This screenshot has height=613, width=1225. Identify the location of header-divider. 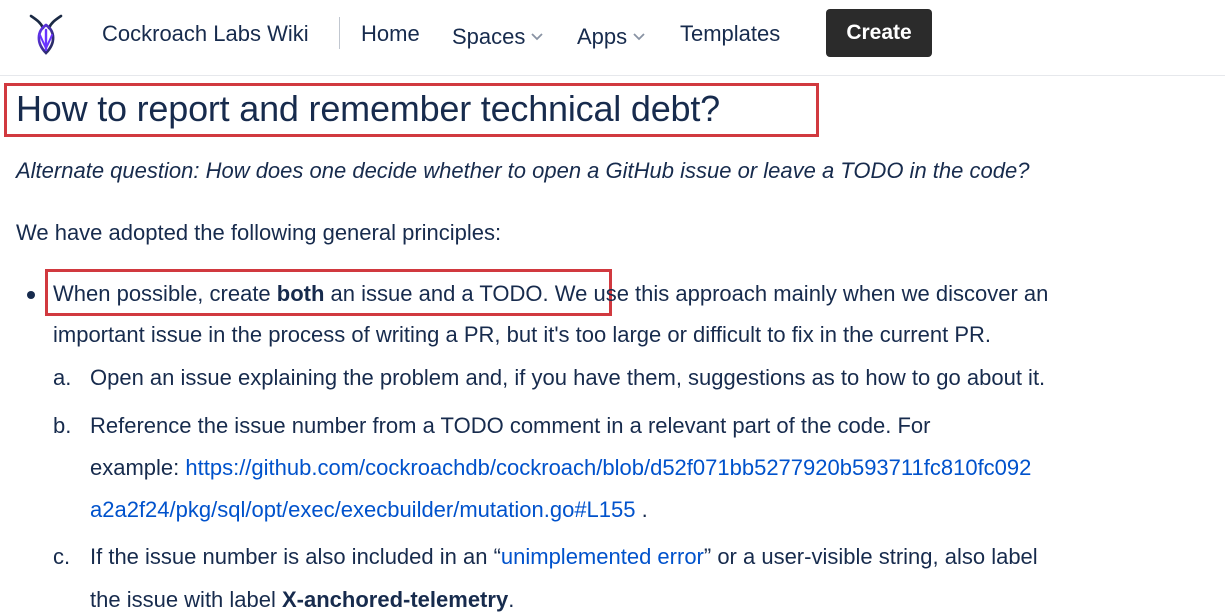
(339, 33).